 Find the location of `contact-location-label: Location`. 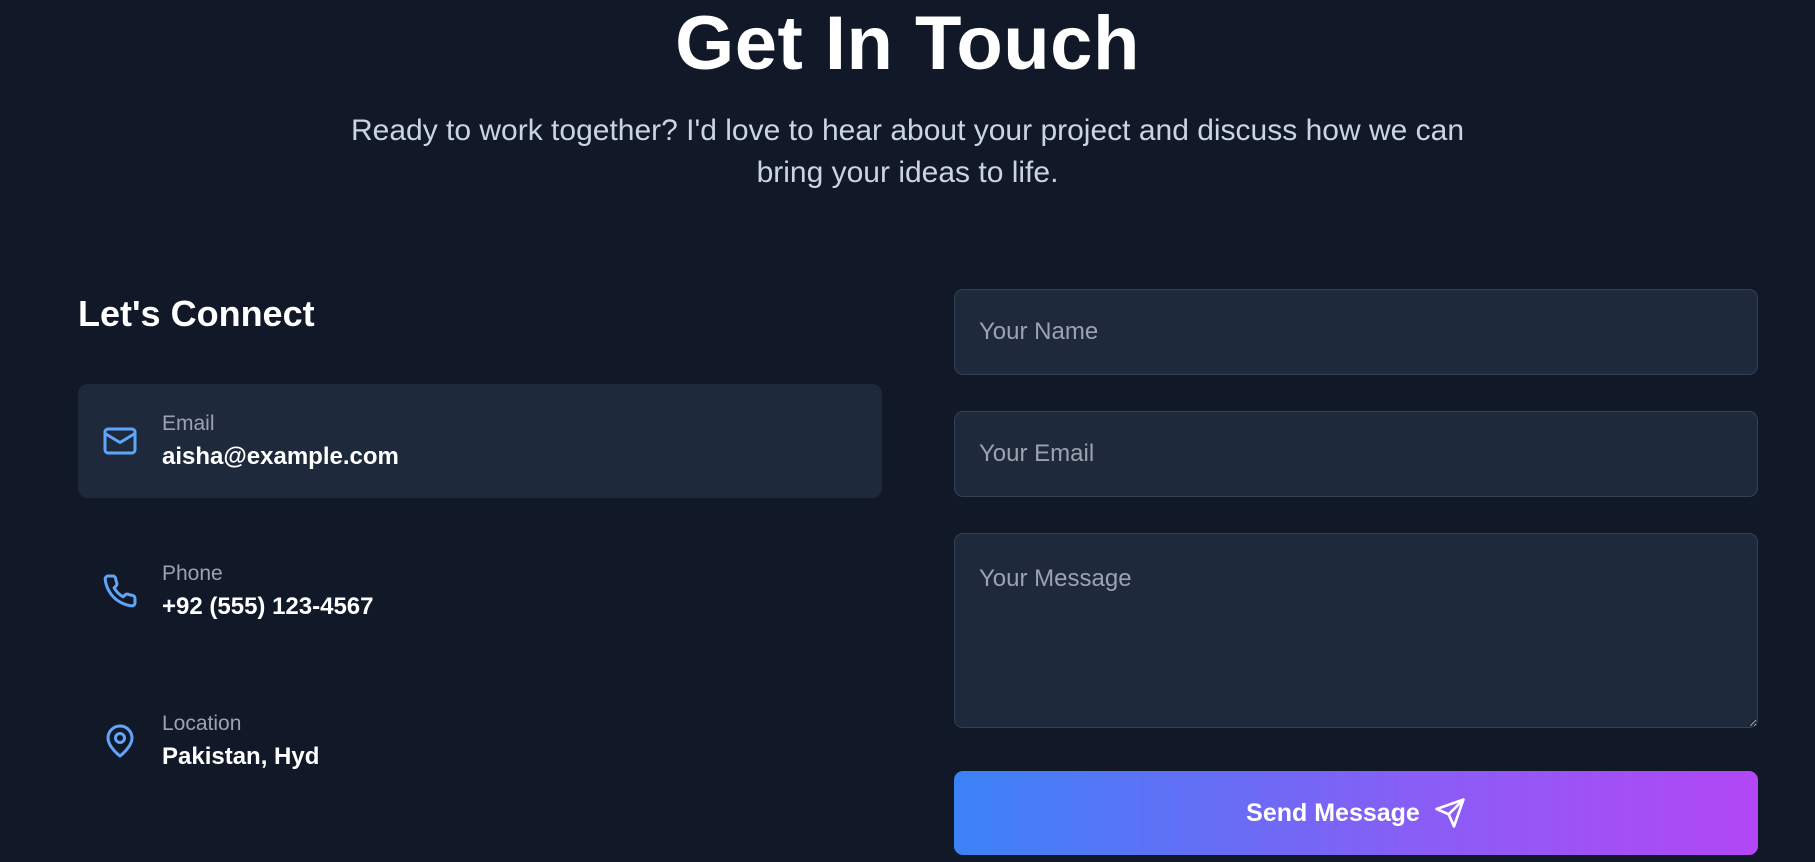

contact-location-label: Location is located at coordinates (202, 723).